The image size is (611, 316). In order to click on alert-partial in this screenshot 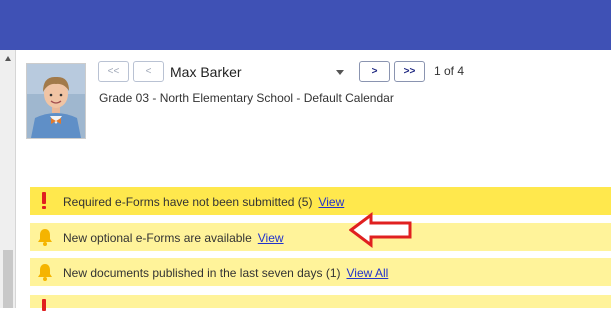, I will do `click(320, 303)`.